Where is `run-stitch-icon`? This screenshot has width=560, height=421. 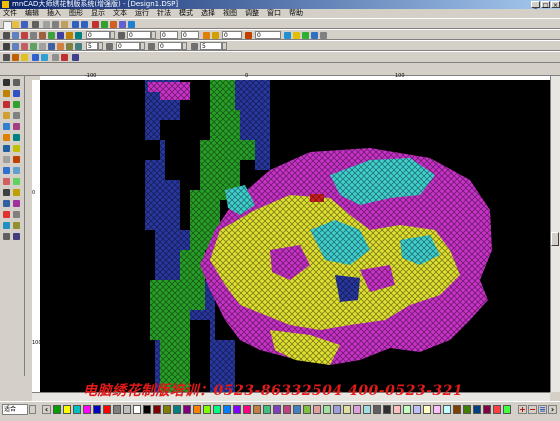 run-stitch-icon is located at coordinates (42, 46).